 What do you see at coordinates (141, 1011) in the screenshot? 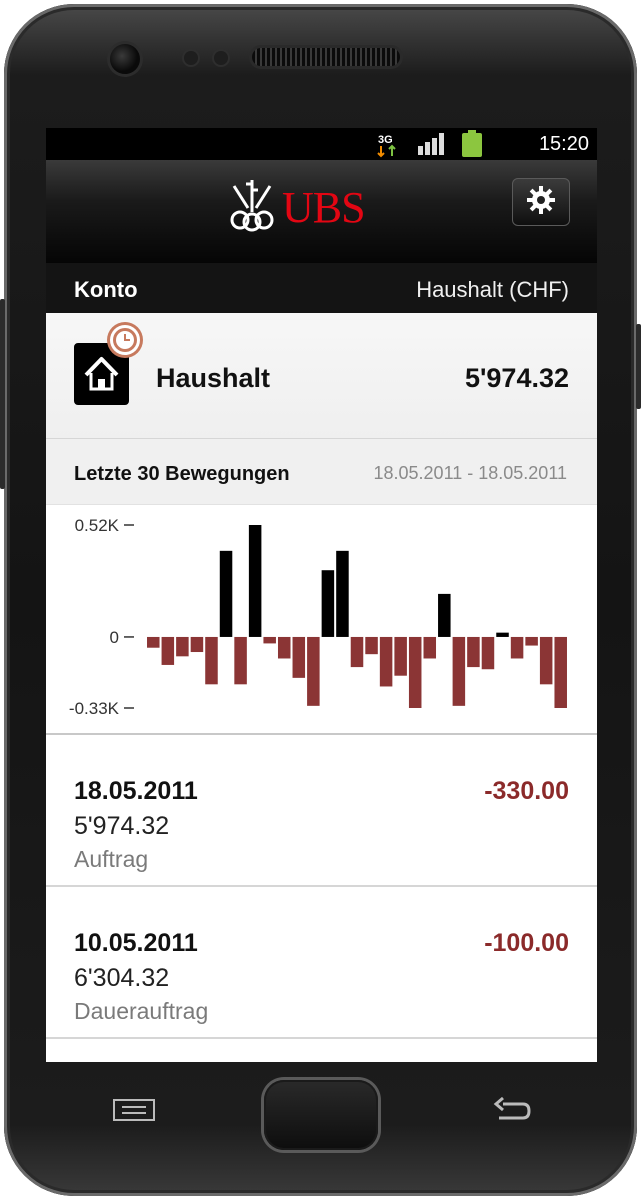
I see `transaction-type: Dauerauftrag` at bounding box center [141, 1011].